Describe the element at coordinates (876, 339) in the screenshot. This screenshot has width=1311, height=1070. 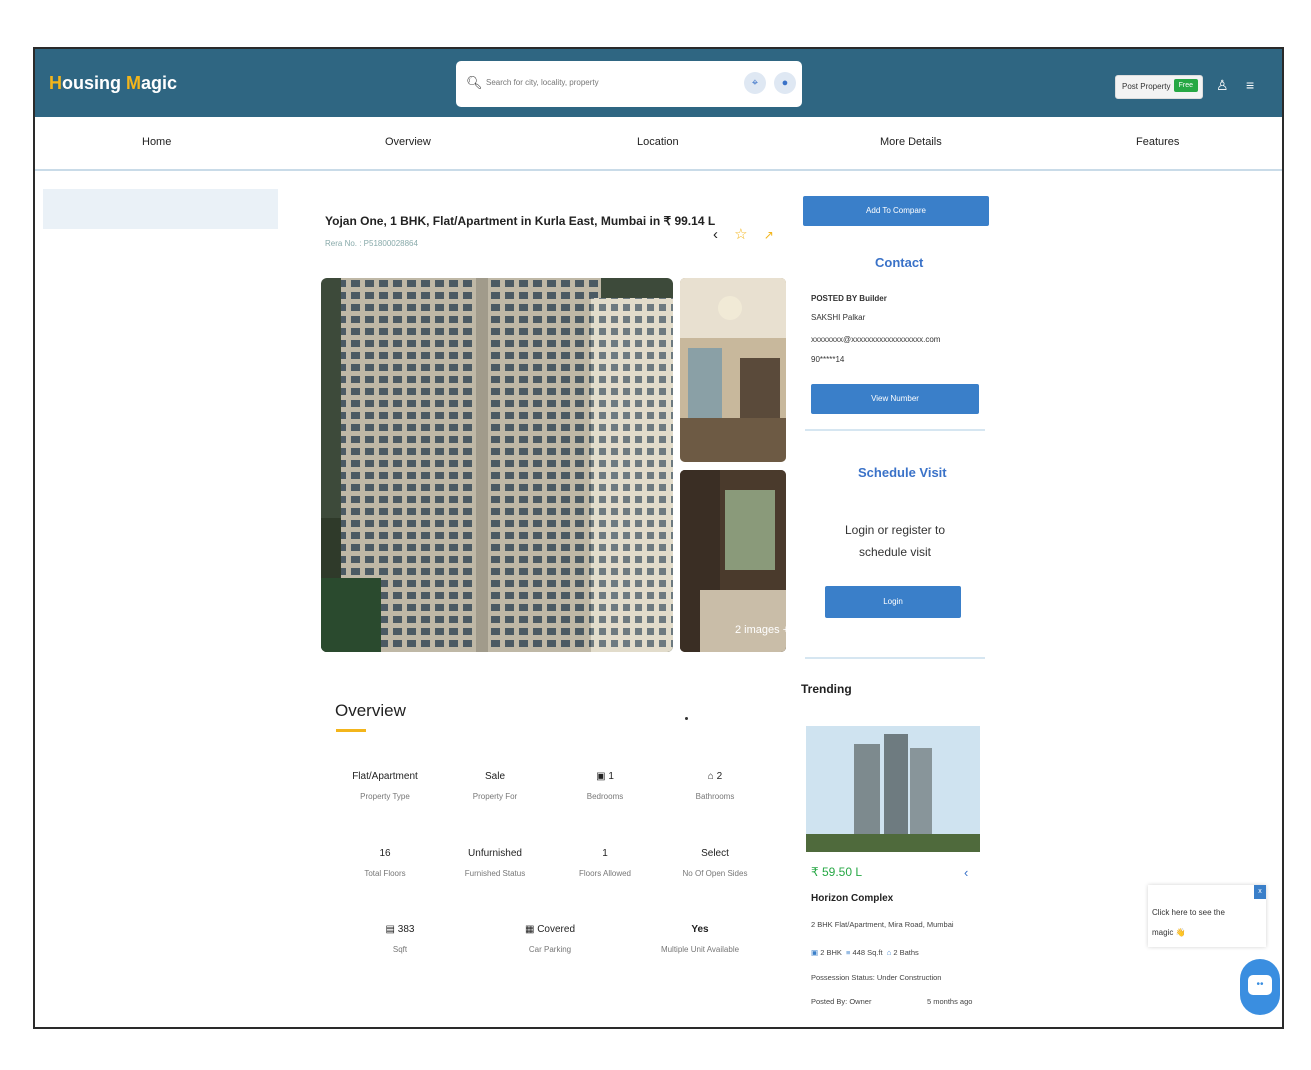
I see `contact-email: xxxxxxxx@xxxxxxxxxxxxxxxxxx.com` at that location.